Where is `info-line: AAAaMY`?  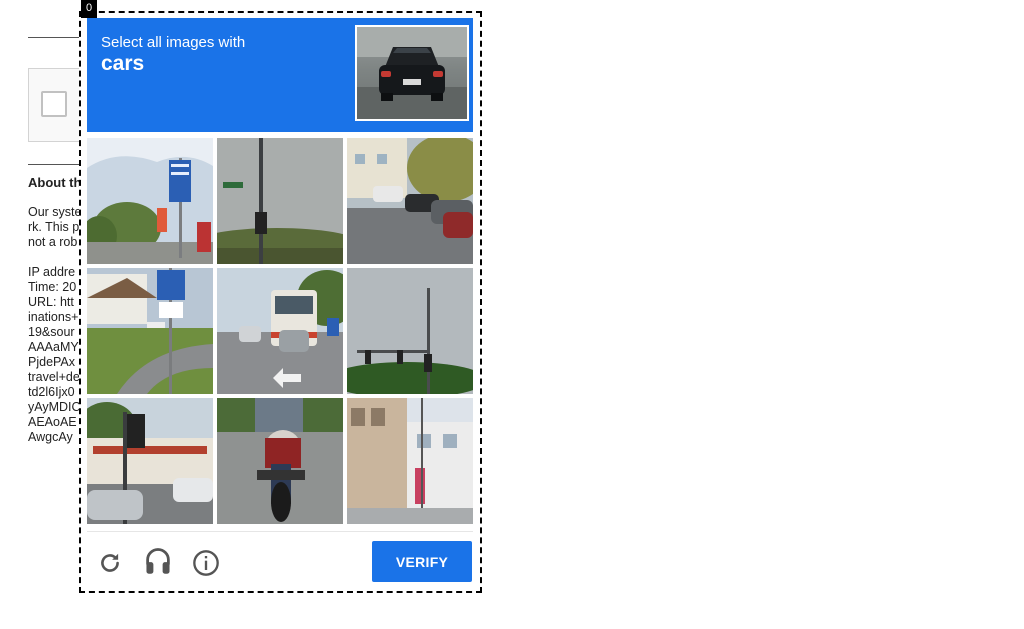
info-line: AAAaMY is located at coordinates (53, 347).